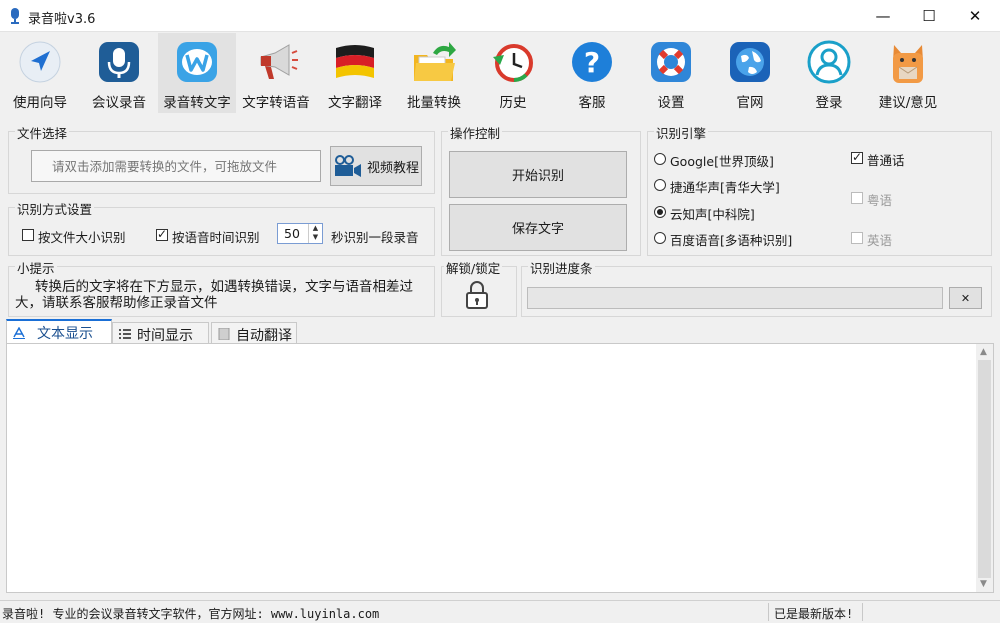 The width and height of the screenshot is (1000, 623). I want to click on navigation-arrow-icon, so click(40, 62).